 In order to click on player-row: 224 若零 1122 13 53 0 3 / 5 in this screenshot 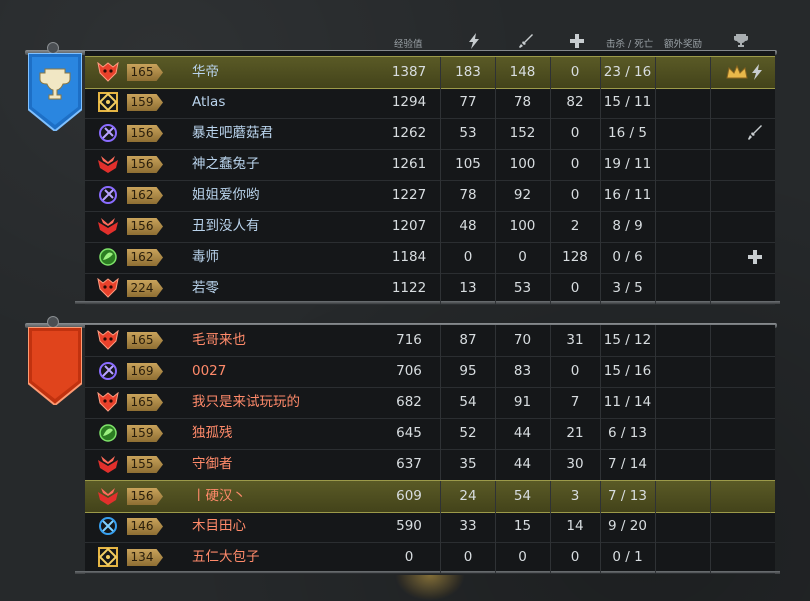, I will do `click(430, 289)`.